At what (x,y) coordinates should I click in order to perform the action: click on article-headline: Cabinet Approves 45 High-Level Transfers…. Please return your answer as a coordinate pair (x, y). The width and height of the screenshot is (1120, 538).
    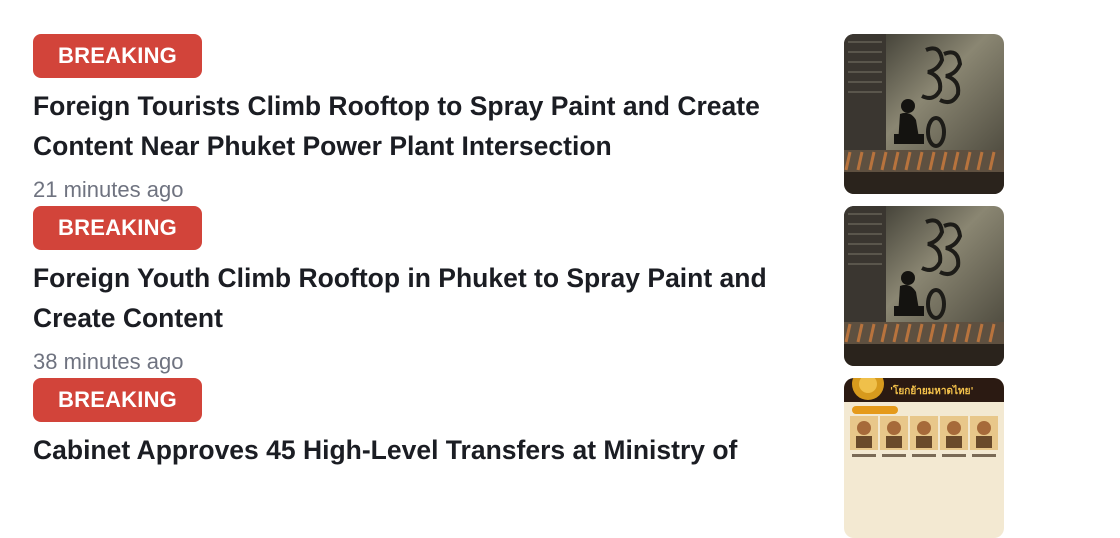
    Looking at the image, I should click on (428, 450).